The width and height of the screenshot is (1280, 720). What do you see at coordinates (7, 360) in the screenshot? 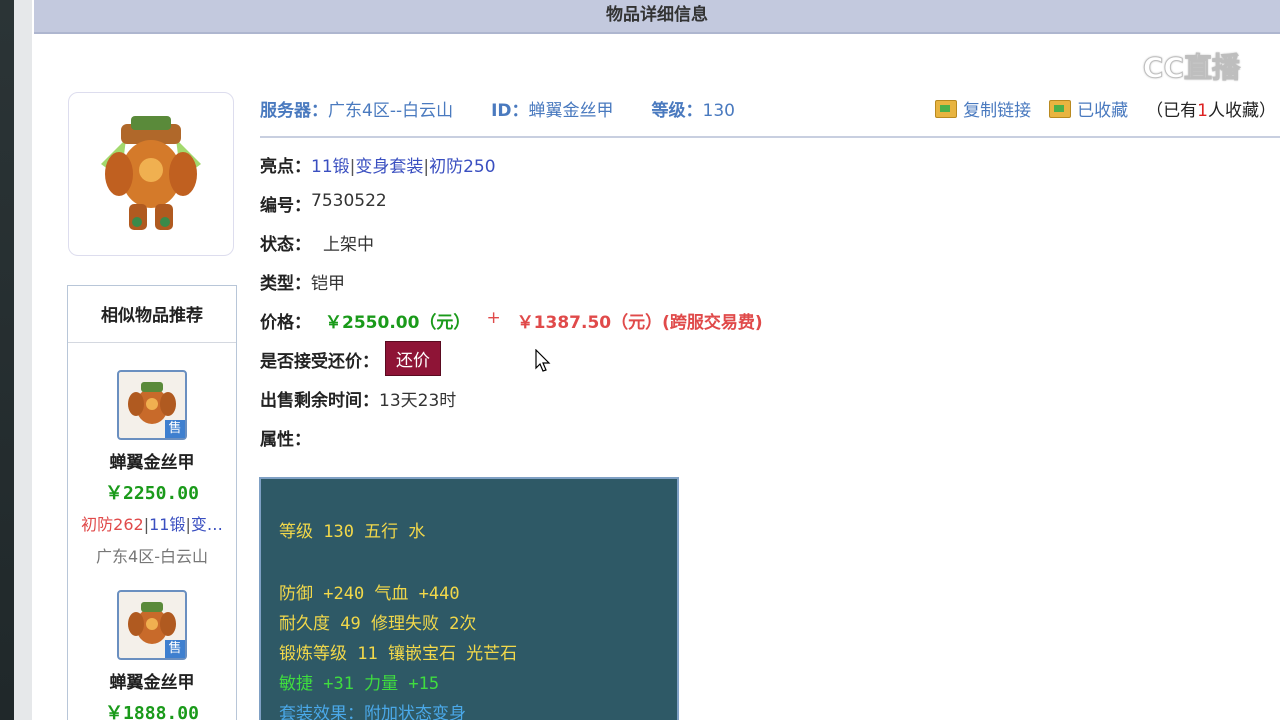
I see `left-edge` at bounding box center [7, 360].